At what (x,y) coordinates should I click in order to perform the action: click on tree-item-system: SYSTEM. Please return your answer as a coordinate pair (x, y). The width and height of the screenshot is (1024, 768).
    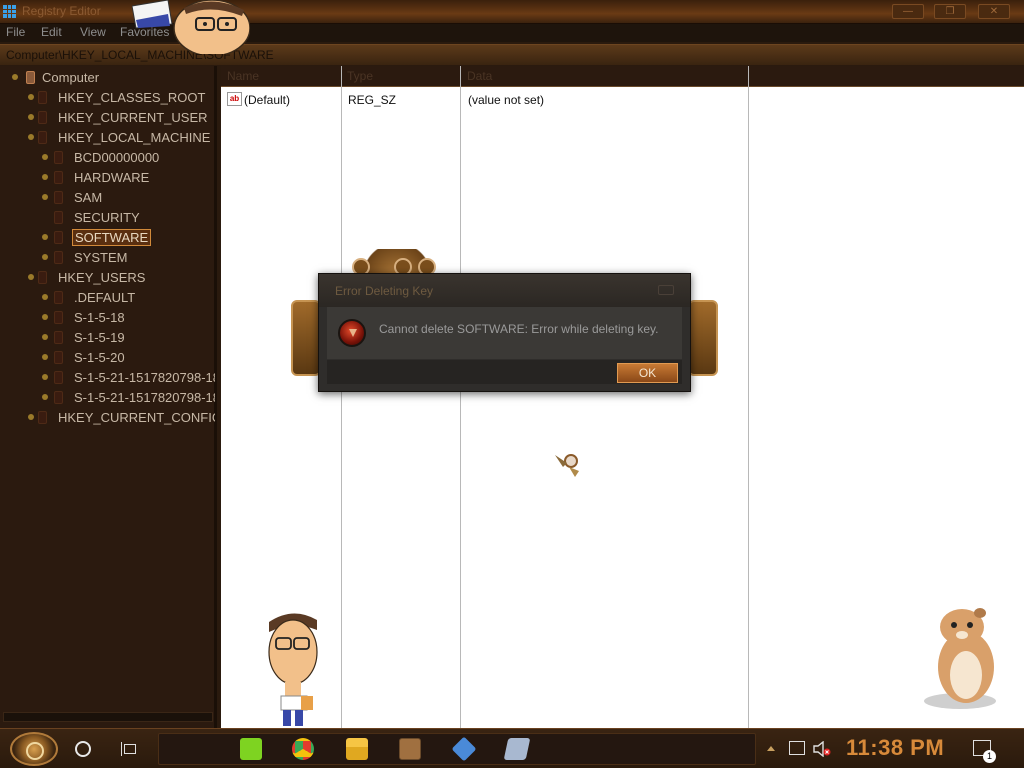
    Looking at the image, I should click on (127, 258).